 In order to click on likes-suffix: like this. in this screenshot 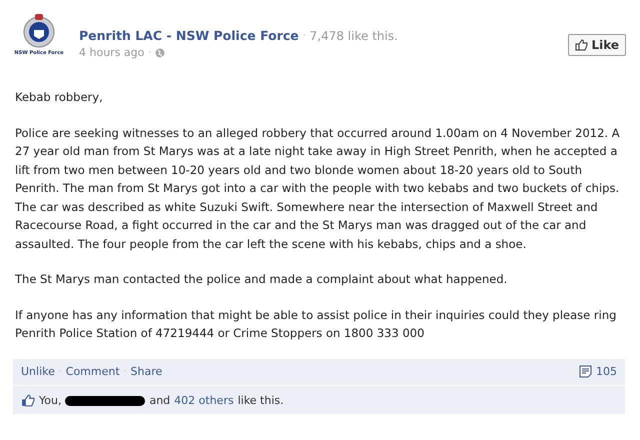, I will do `click(261, 400)`.